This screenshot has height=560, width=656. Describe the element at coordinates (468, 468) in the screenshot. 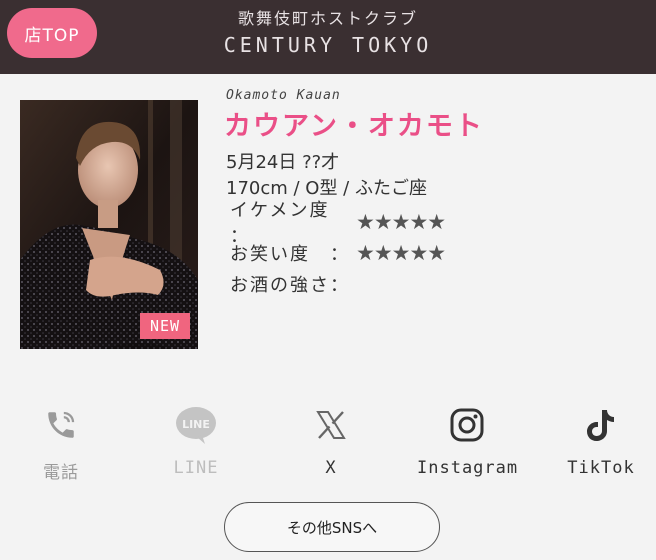

I see `sns-label: Instagram` at that location.